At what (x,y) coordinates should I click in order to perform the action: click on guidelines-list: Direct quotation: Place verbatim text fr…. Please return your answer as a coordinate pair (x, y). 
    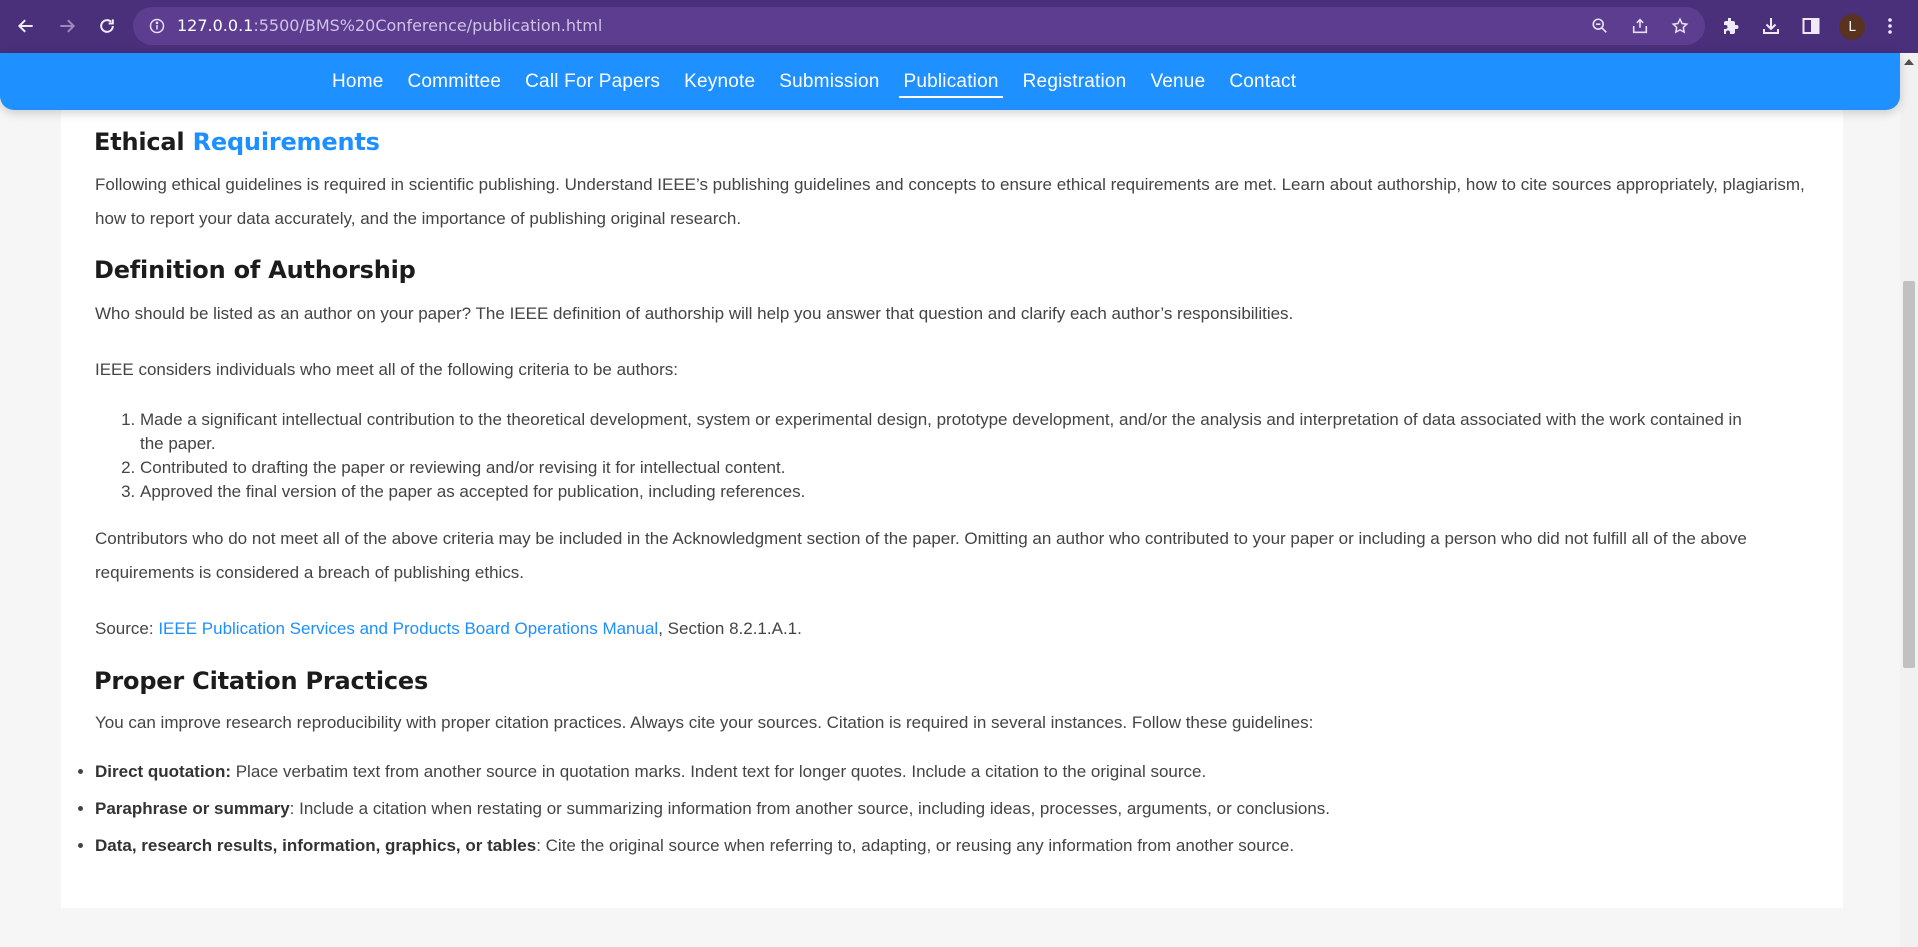
    Looking at the image, I should click on (945, 815).